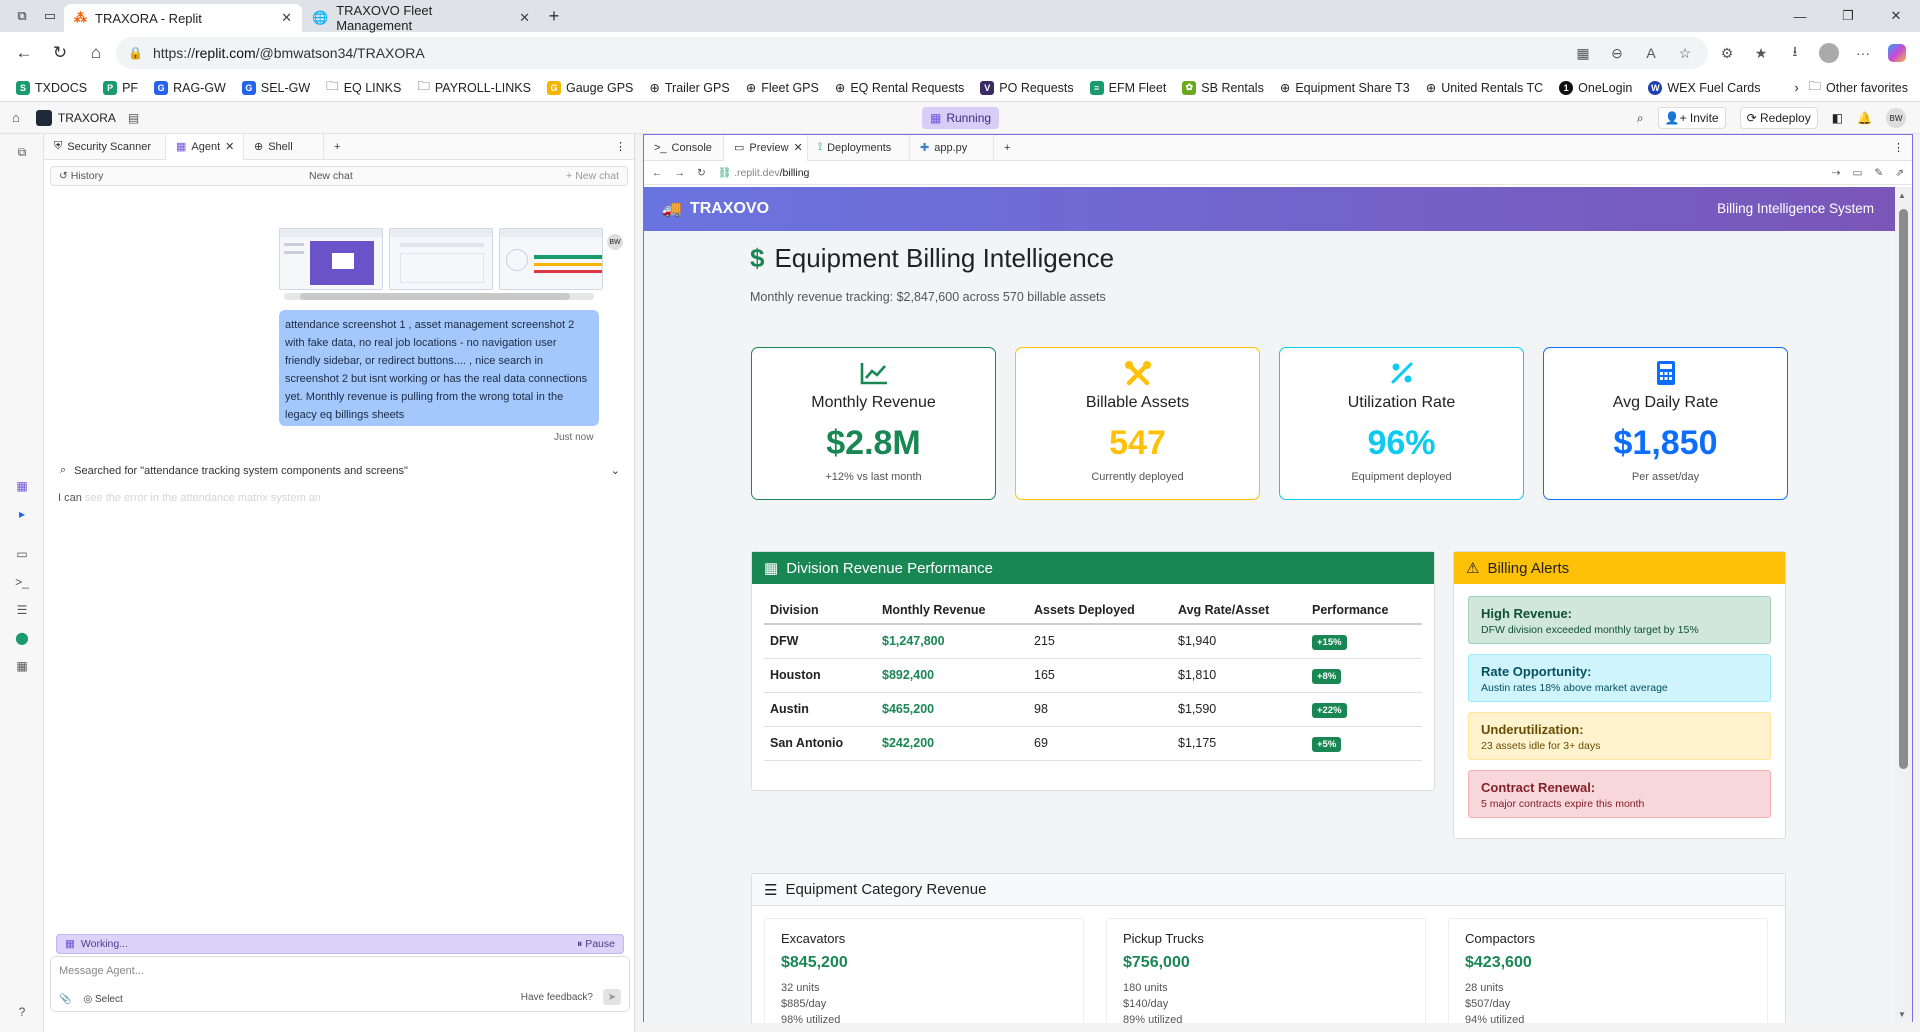 The height and width of the screenshot is (1032, 1920). I want to click on favorite-eq-links: 🗀 EQ LINKS, so click(363, 87).